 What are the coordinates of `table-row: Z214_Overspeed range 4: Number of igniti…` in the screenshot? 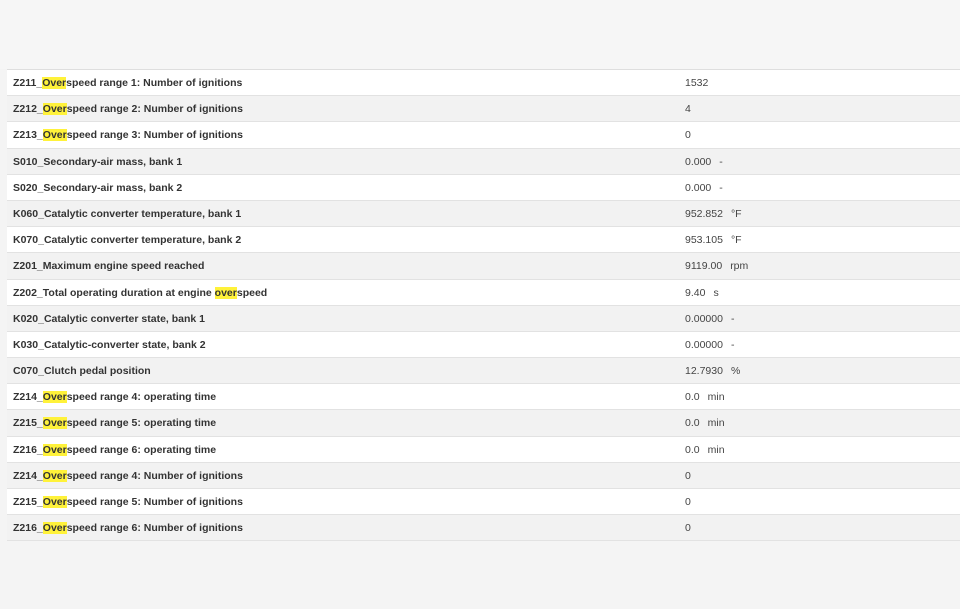 It's located at (483, 475).